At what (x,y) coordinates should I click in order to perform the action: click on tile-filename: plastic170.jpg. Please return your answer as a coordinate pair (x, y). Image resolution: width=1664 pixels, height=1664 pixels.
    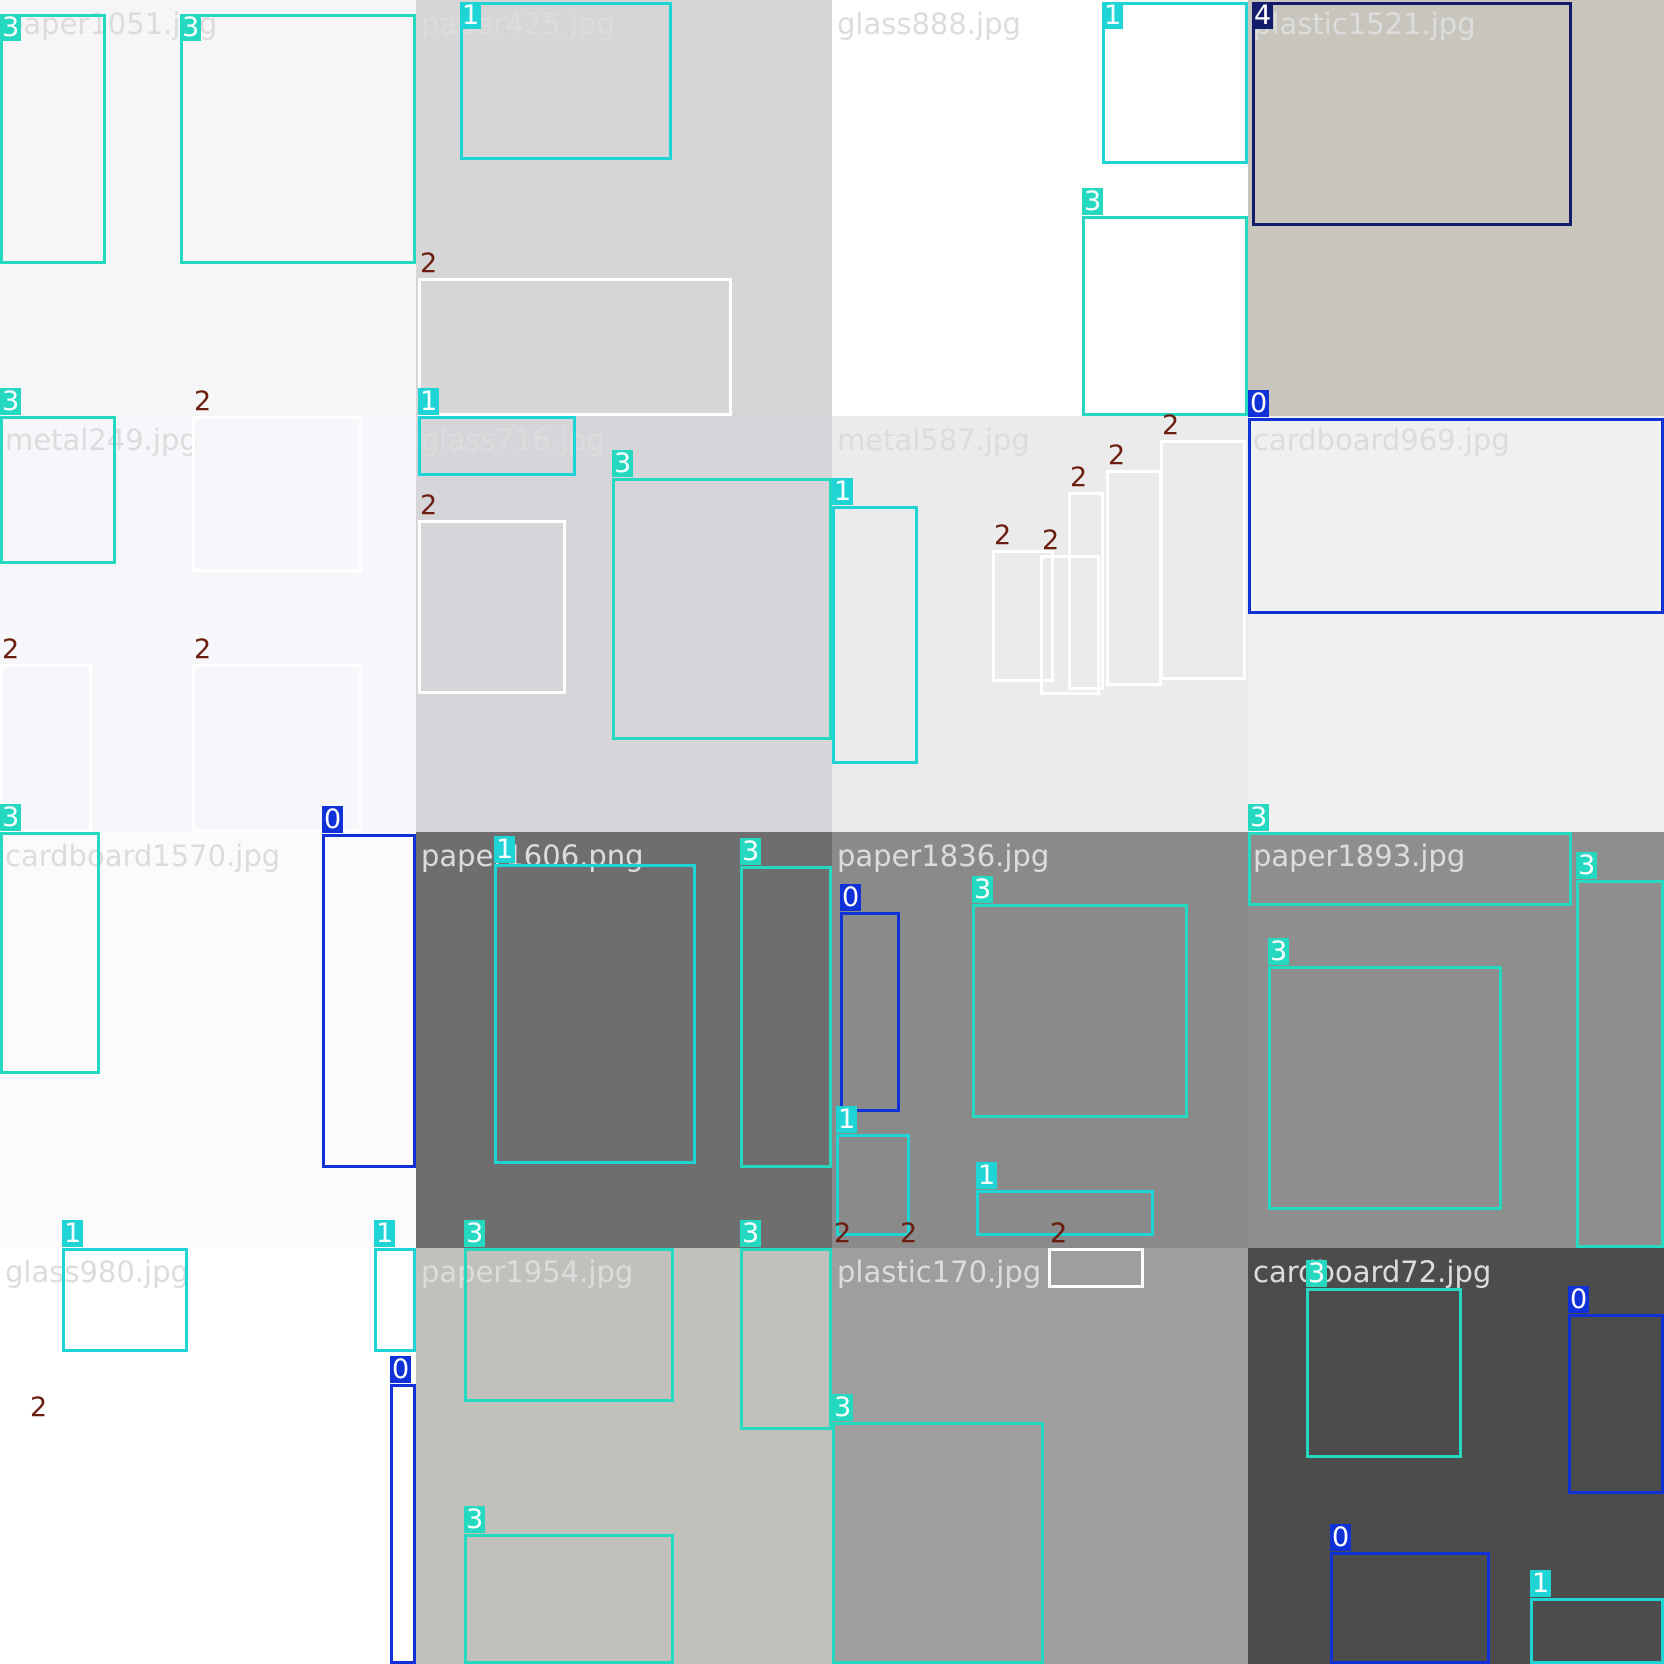
    Looking at the image, I should click on (939, 1272).